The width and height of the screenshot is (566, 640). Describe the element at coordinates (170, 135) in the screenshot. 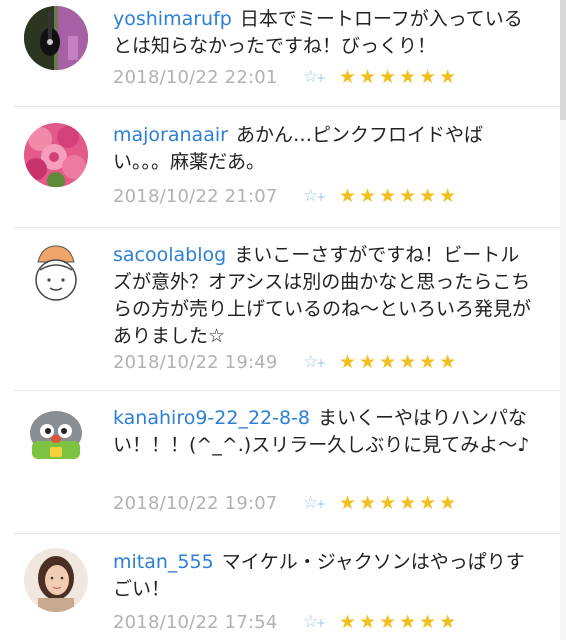

I see `username-link: majoranaair` at that location.